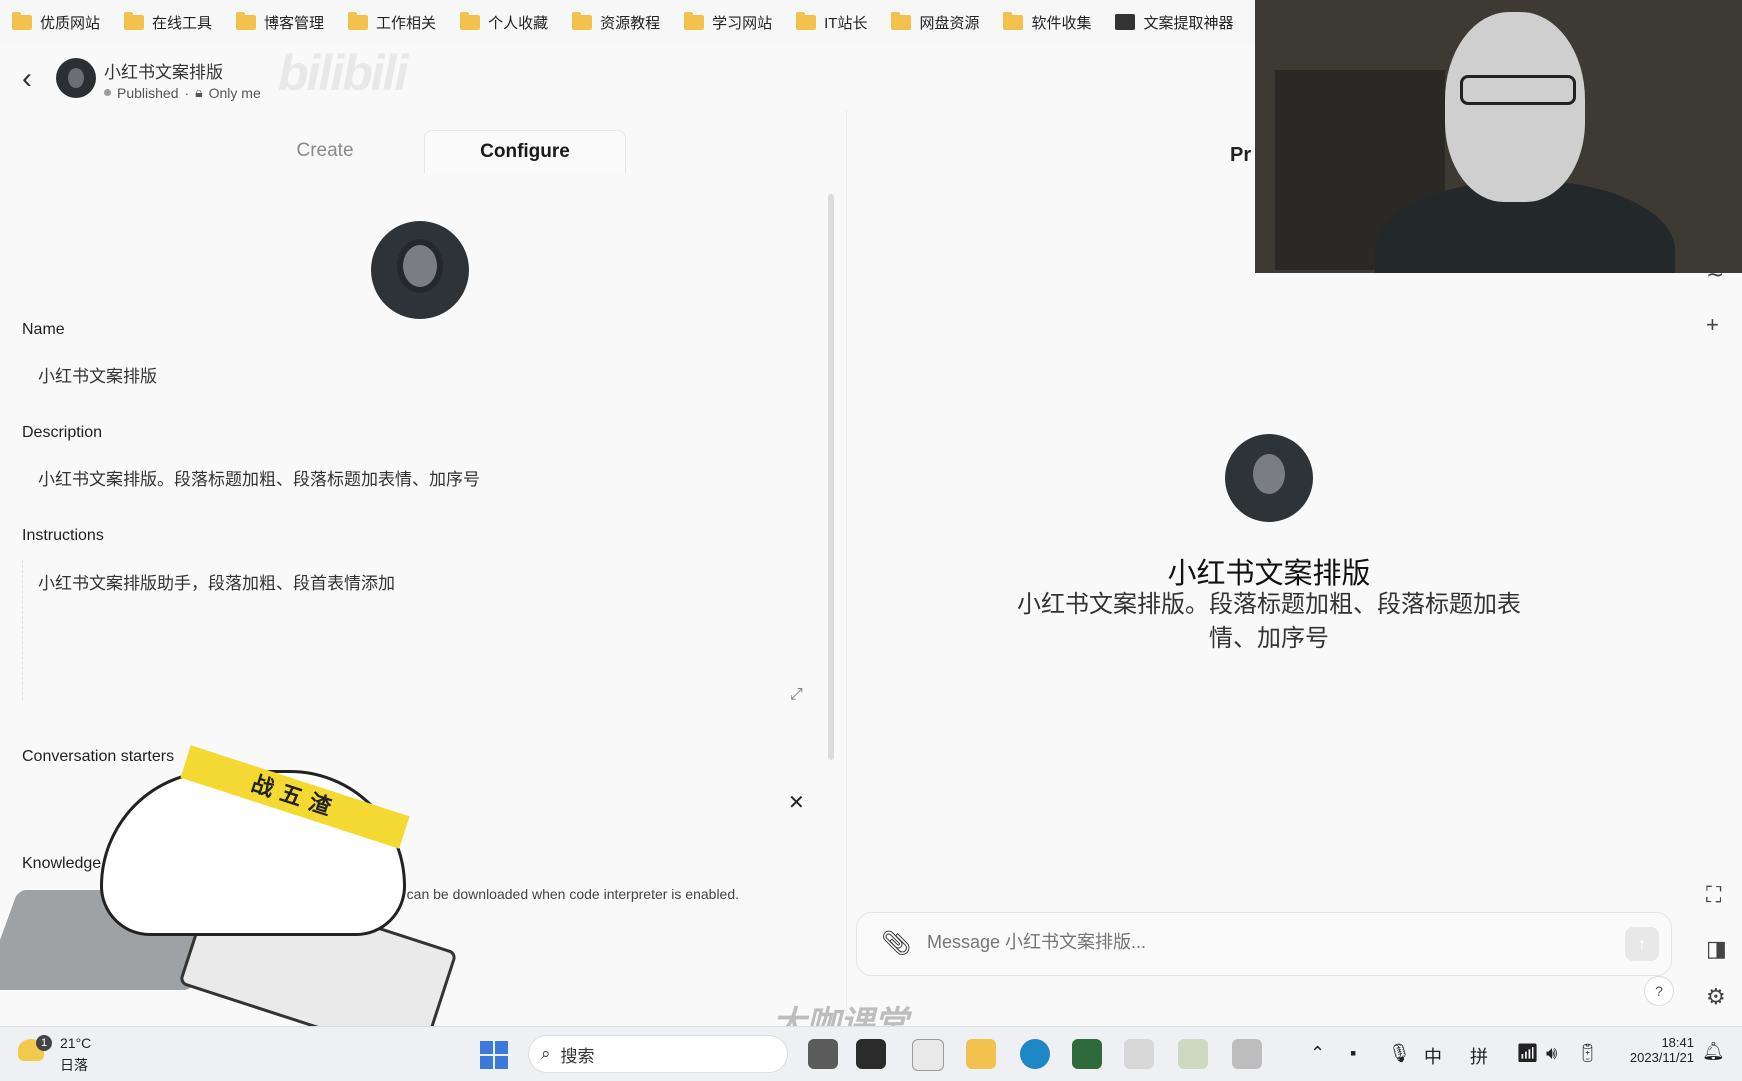  Describe the element at coordinates (1716, 997) in the screenshot. I see `gear-icon: ⚙︎` at that location.